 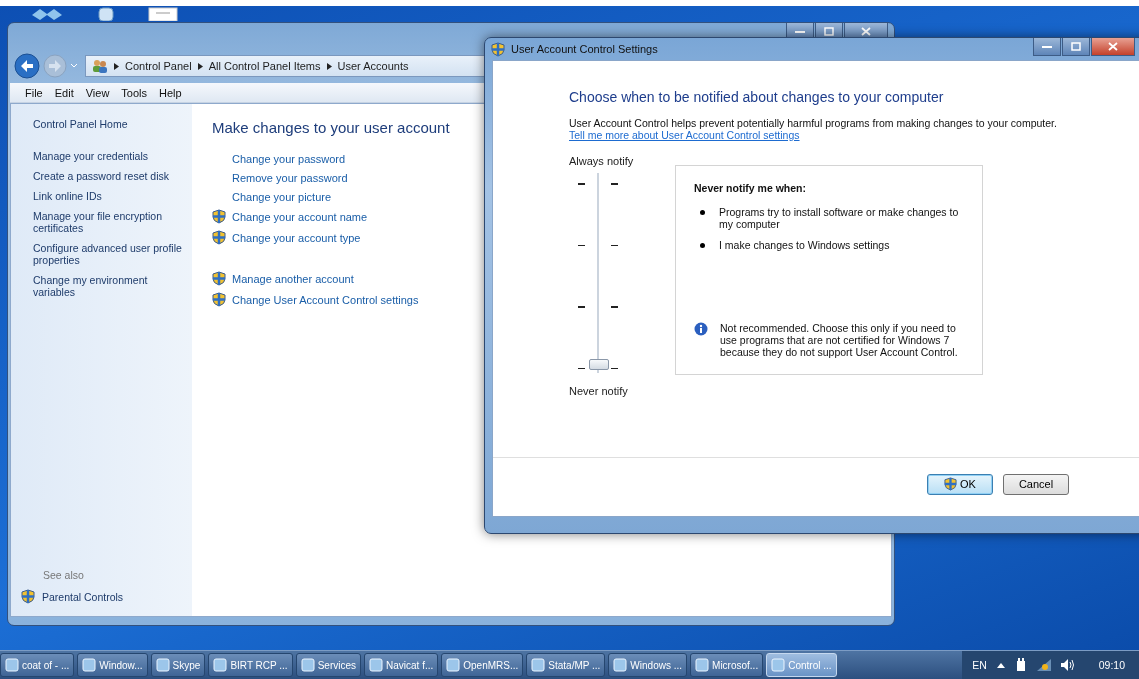 What do you see at coordinates (751, 188) in the screenshot?
I see `panel-heading: Never notify me when:` at bounding box center [751, 188].